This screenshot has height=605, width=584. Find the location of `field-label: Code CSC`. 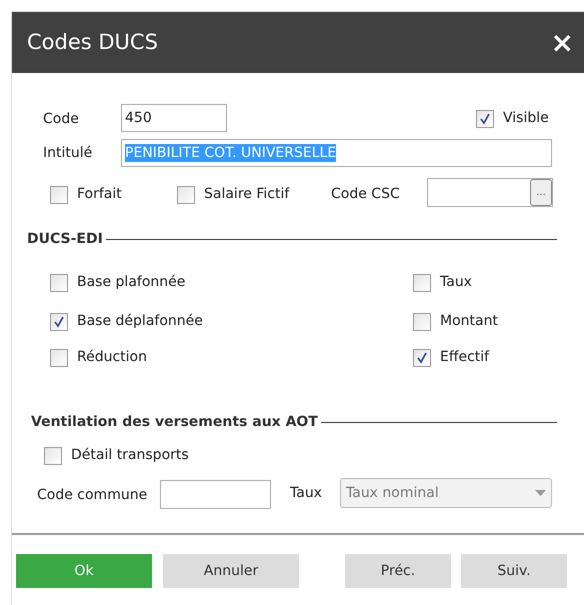

field-label: Code CSC is located at coordinates (365, 194).